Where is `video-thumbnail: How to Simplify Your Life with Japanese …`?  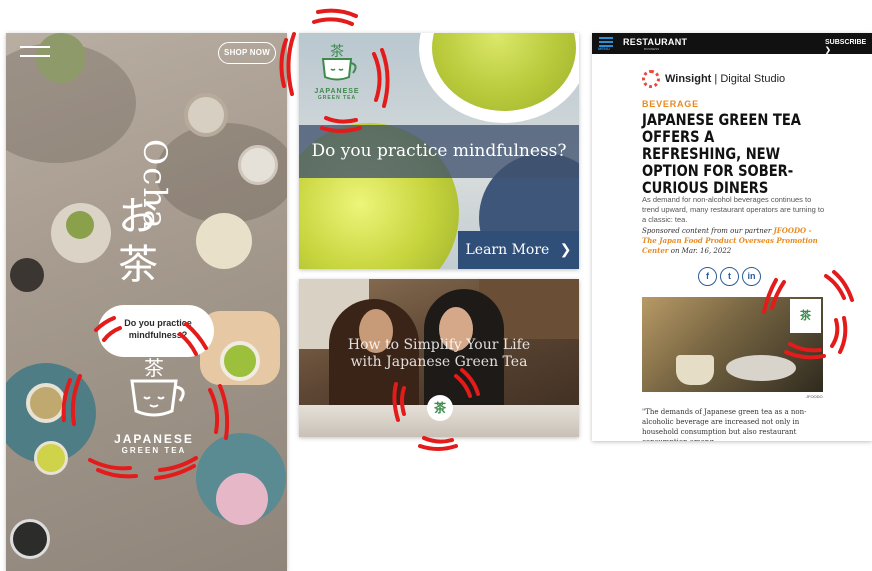 video-thumbnail: How to Simplify Your Life with Japanese … is located at coordinates (439, 358).